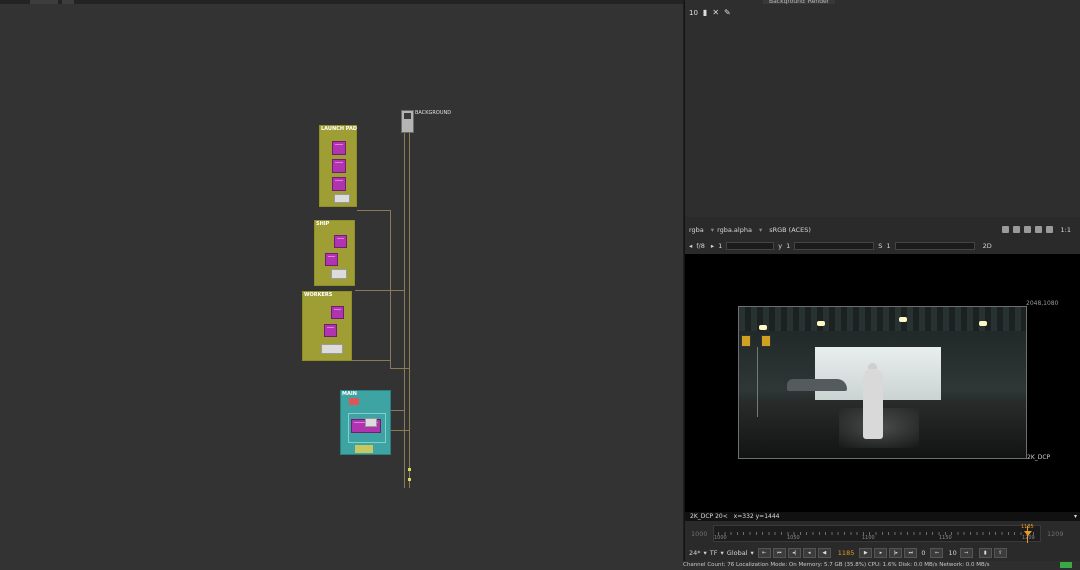 The image size is (1080, 570). Describe the element at coordinates (1038, 229) in the screenshot. I see `fullframe-icon` at that location.